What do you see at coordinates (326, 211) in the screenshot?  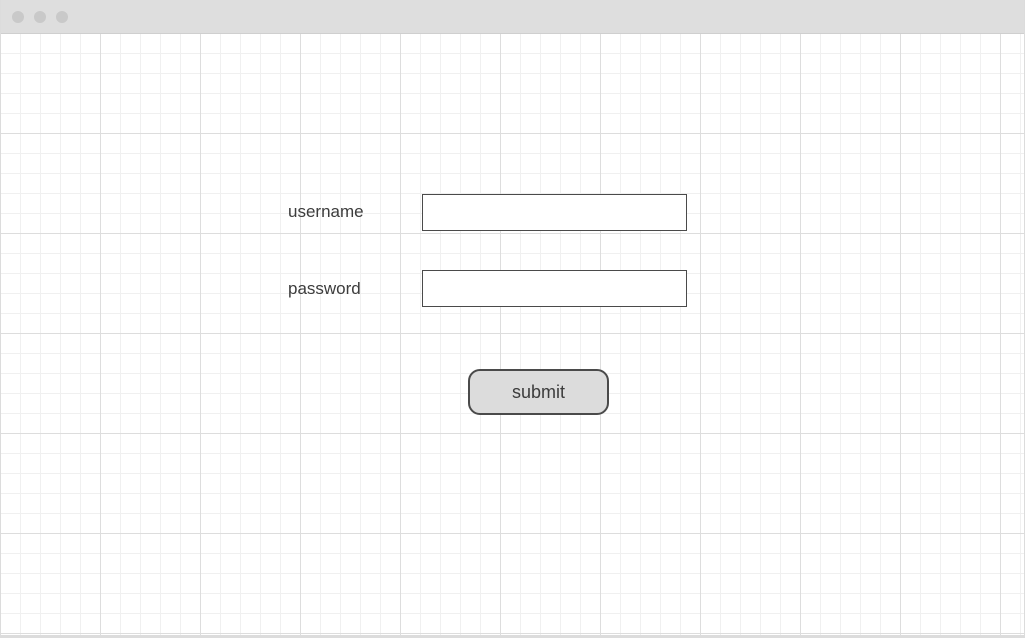 I see `username-label: username` at bounding box center [326, 211].